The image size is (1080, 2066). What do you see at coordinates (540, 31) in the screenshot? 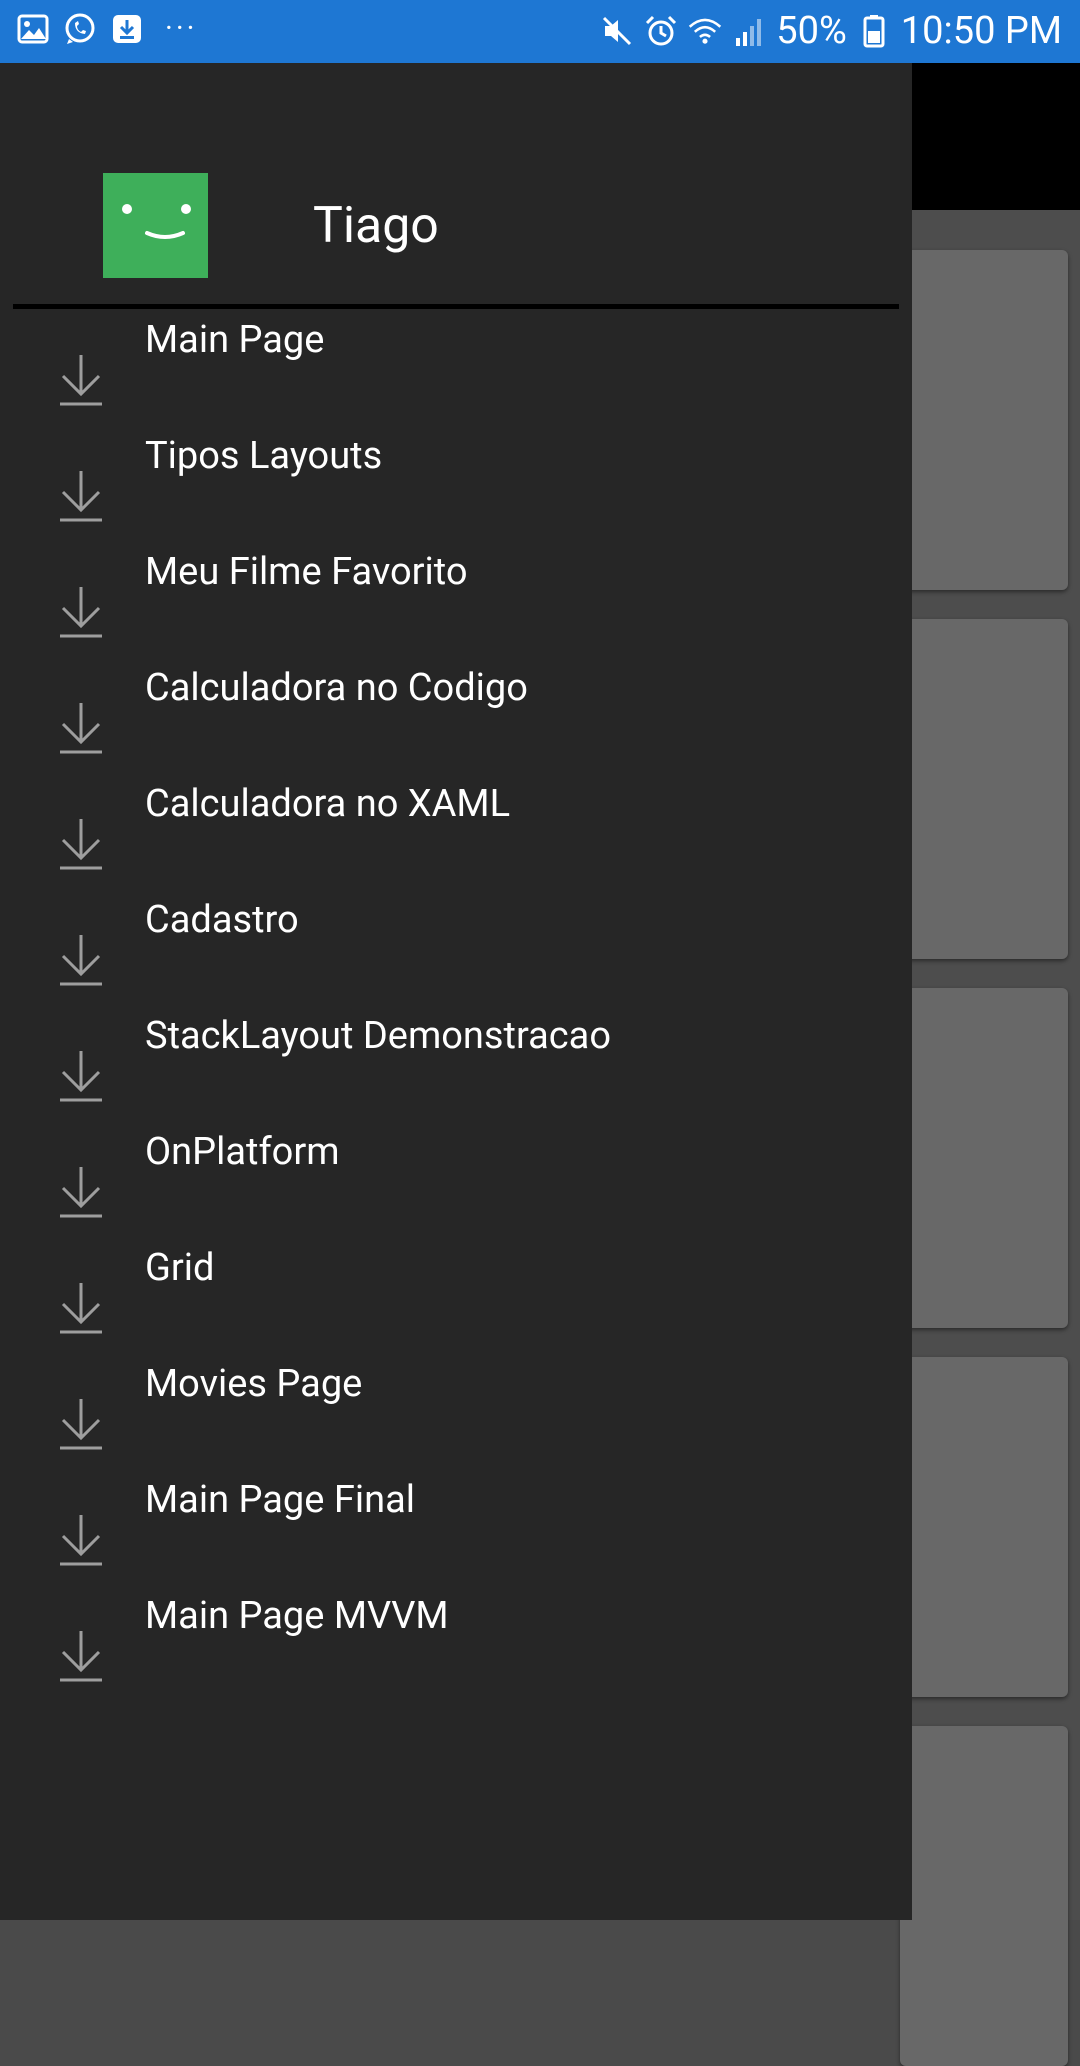
I see `status-bar: ··· 50% 10:50 PM` at bounding box center [540, 31].